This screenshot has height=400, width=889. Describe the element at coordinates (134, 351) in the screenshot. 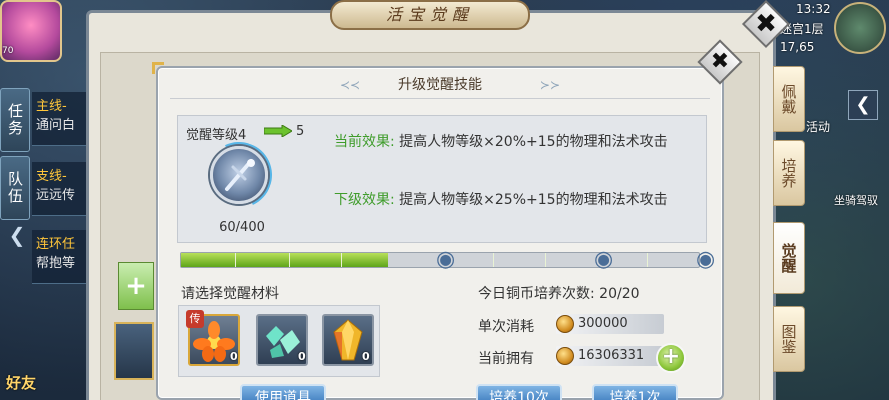

I see `equipped-pet-slot` at that location.